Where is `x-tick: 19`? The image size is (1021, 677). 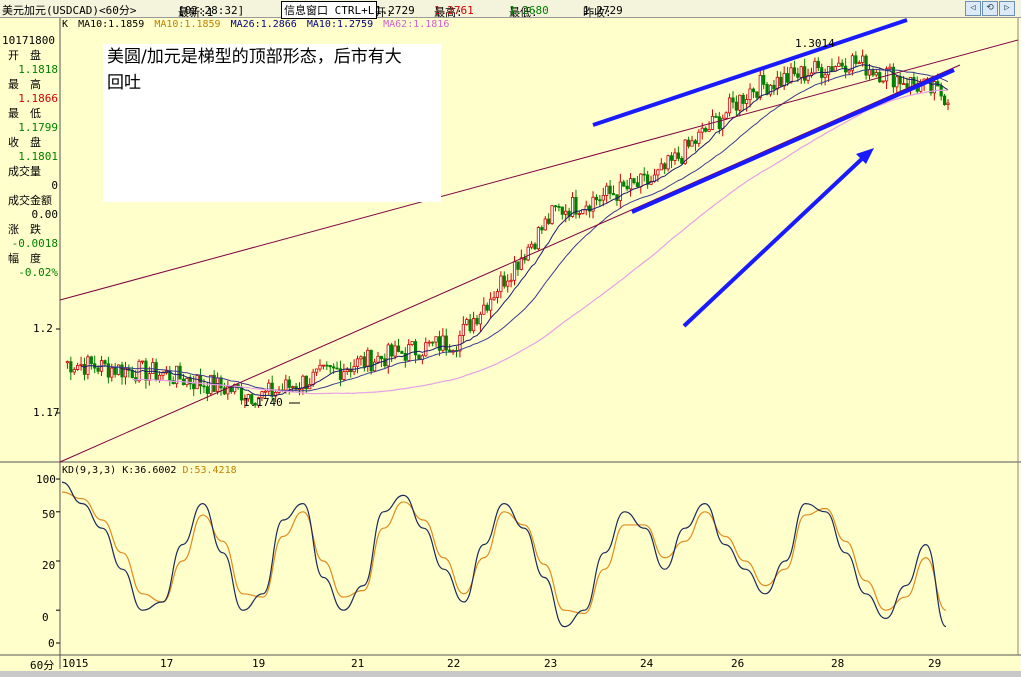
x-tick: 19 is located at coordinates (259, 663).